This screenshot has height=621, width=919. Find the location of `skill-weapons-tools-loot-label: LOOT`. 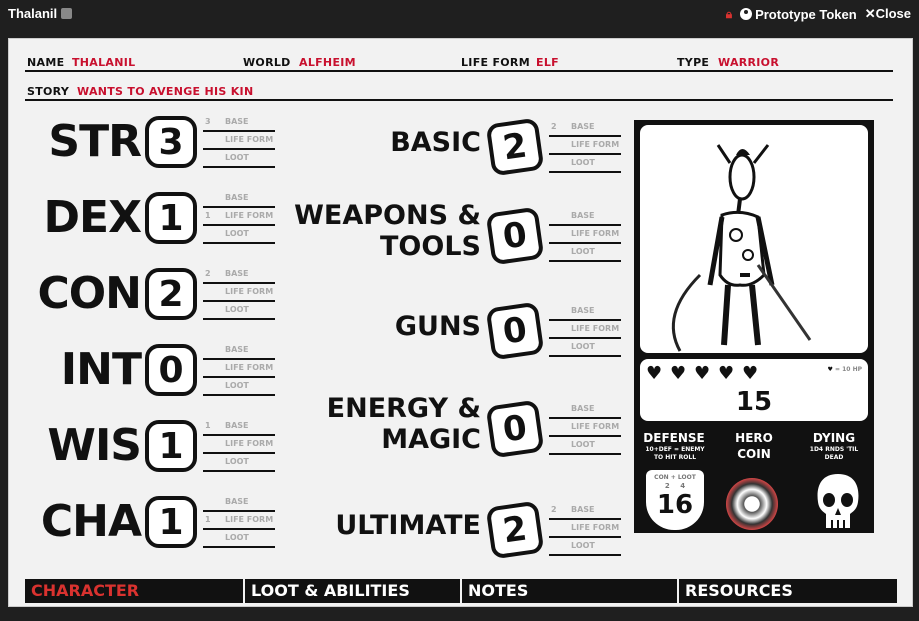

skill-weapons-tools-loot-label: LOOT is located at coordinates (583, 251).